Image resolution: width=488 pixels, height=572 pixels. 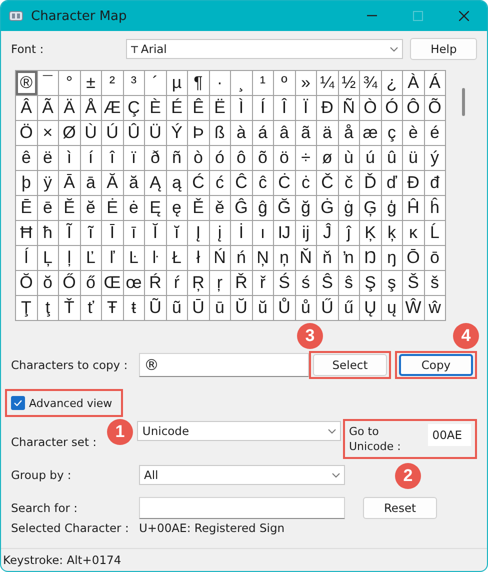 I want to click on character-cell: ĕ, so click(x=91, y=208).